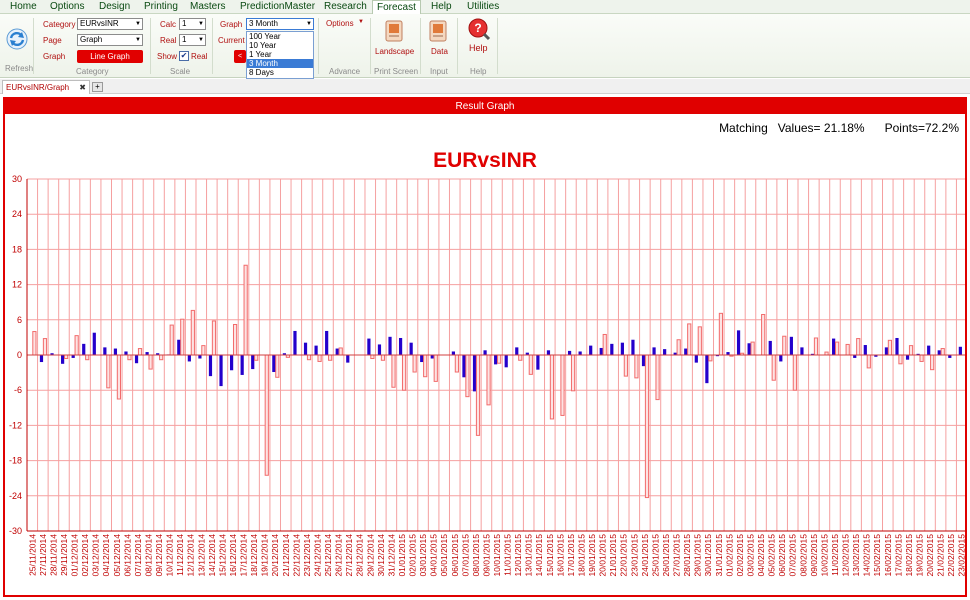 Image resolution: width=970 pixels, height=600 pixels. I want to click on x-tick-label: 18/01/2015, so click(581, 555).